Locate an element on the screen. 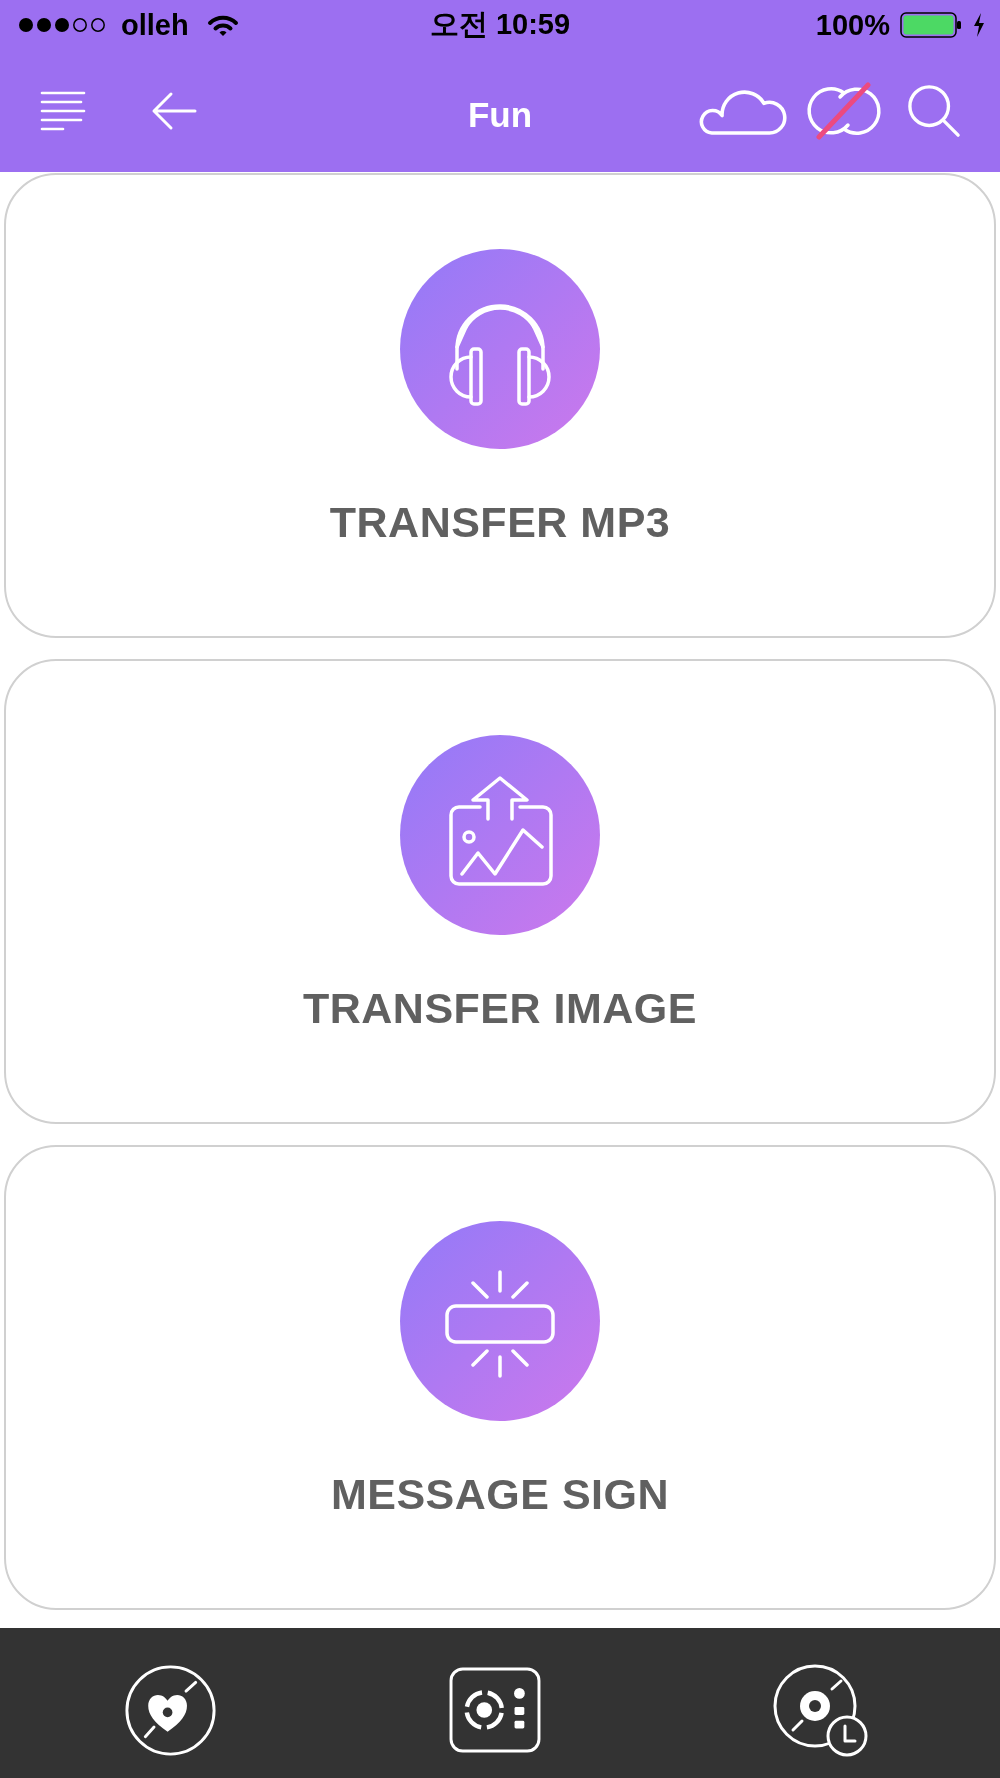 The image size is (1000, 1778). page-title: Fun is located at coordinates (500, 114).